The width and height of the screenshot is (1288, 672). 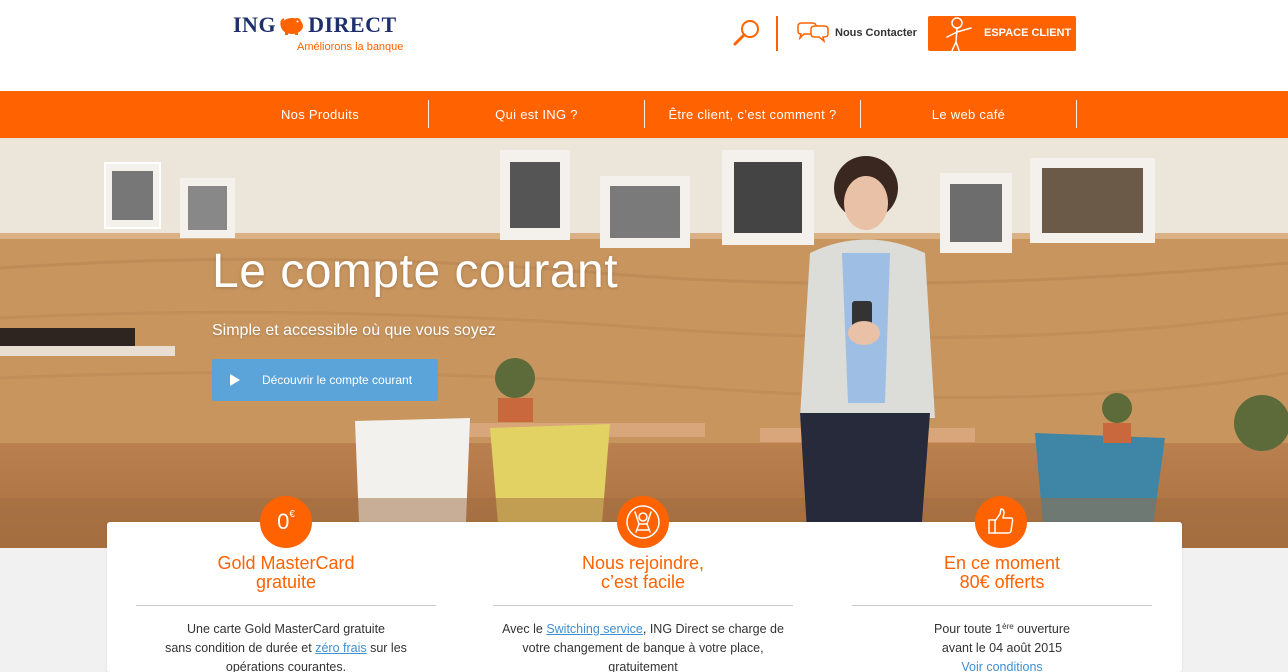 I want to click on text-segment: ouverture, so click(x=1041, y=629).